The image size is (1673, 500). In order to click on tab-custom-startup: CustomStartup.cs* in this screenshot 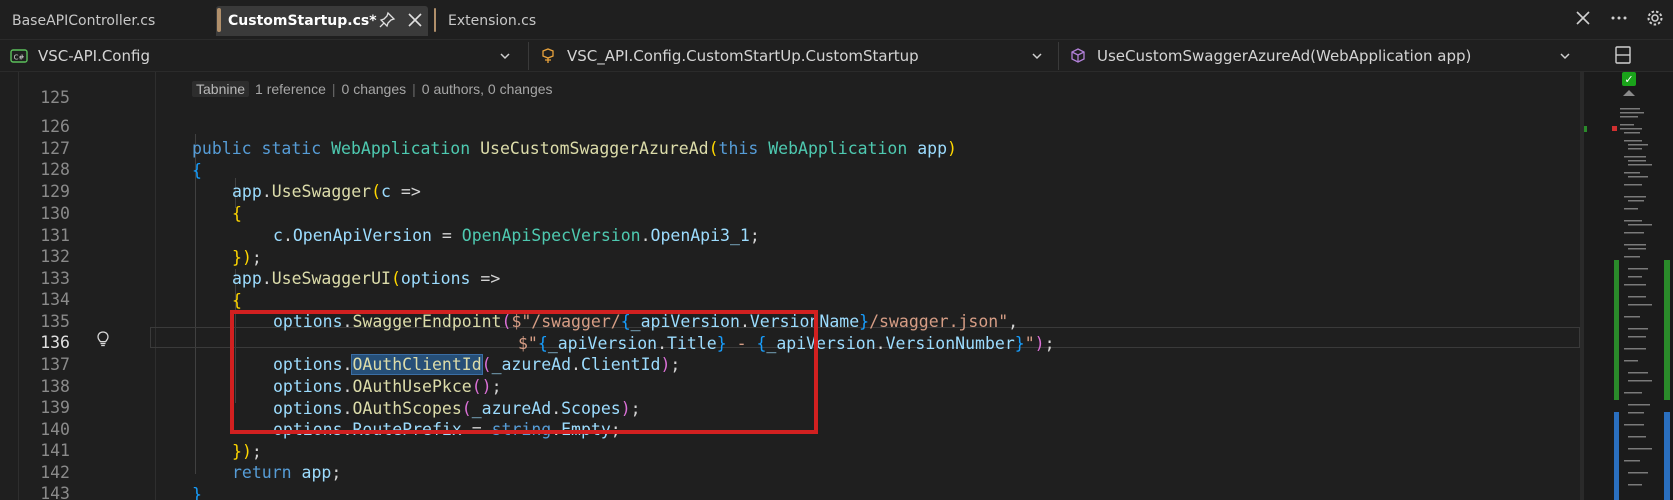, I will do `click(322, 21)`.